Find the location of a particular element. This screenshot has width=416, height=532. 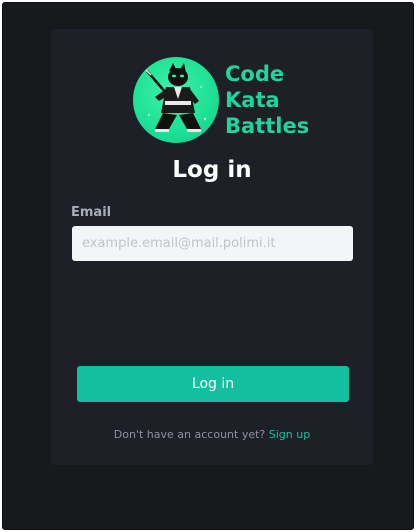

brand-header: Code Kata Battles is located at coordinates (221, 100).